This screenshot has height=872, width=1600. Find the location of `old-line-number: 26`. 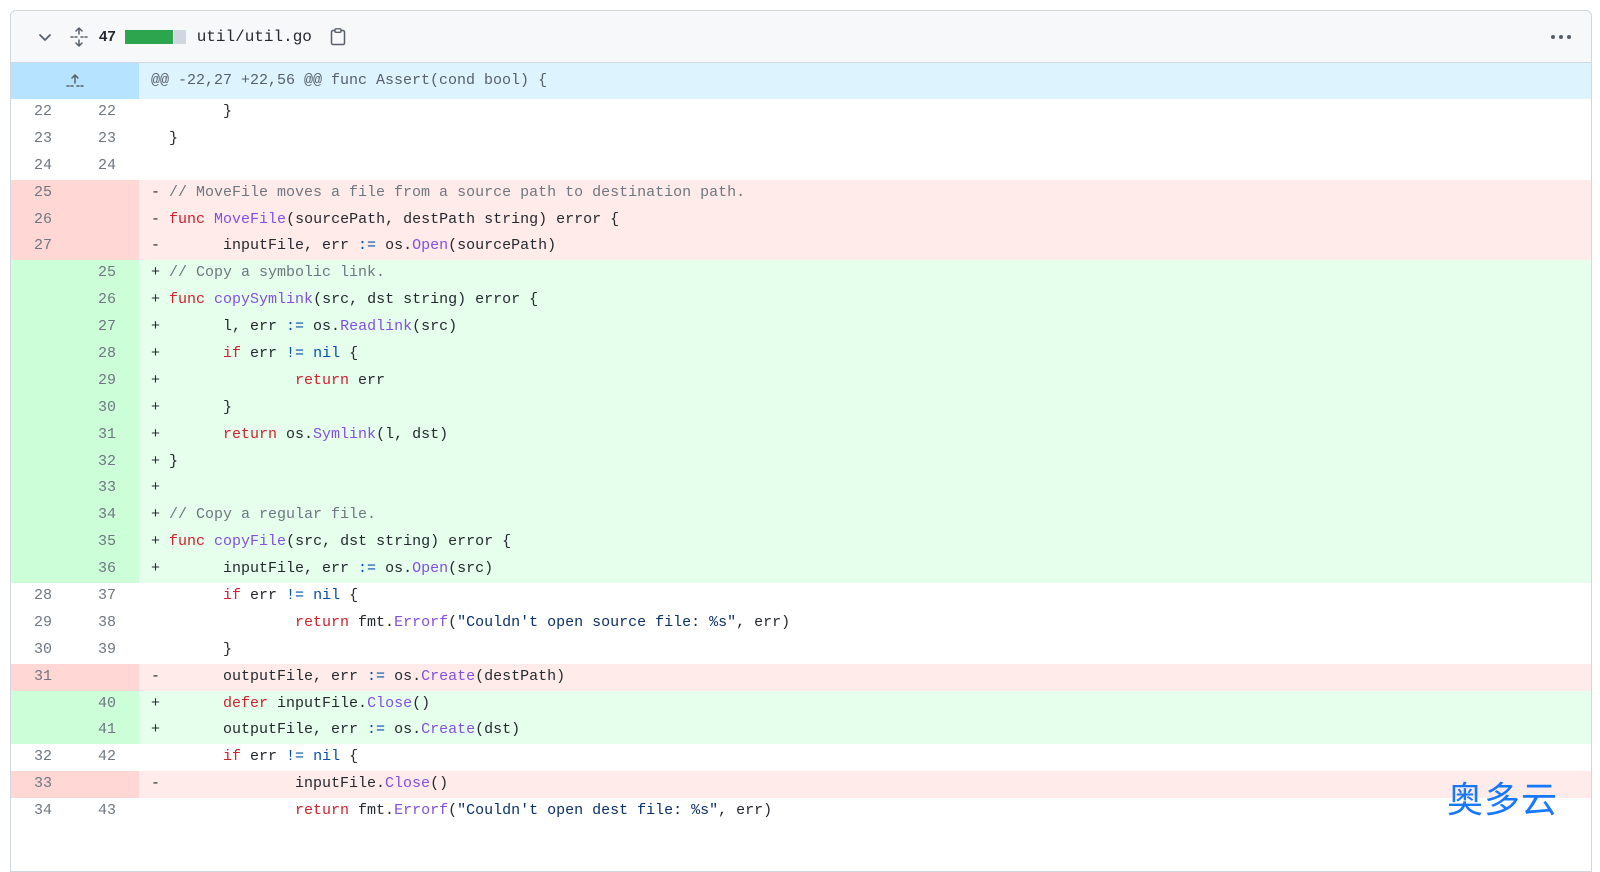

old-line-number: 26 is located at coordinates (43, 220).